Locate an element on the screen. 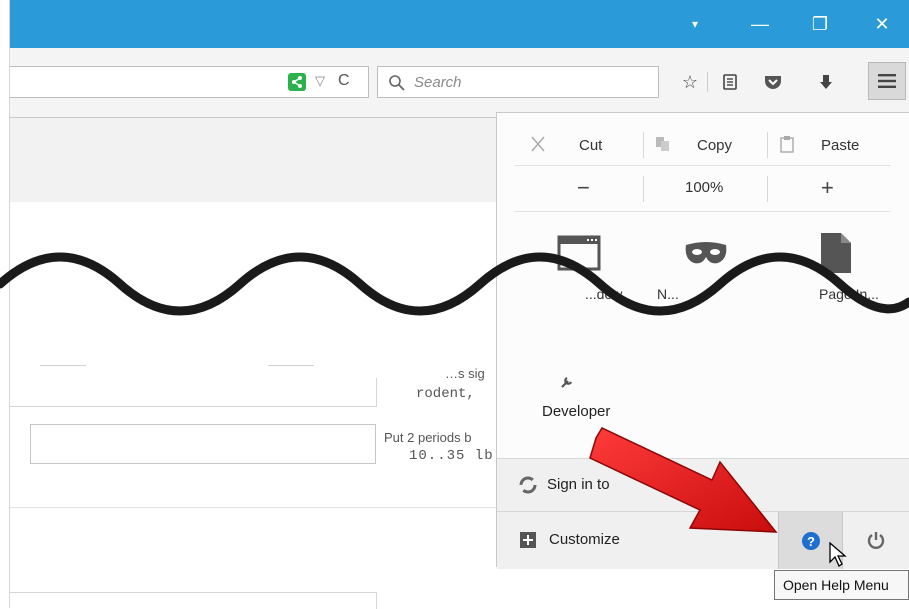 This screenshot has width=909, height=609. red-pointer-arrow is located at coordinates (683, 480).